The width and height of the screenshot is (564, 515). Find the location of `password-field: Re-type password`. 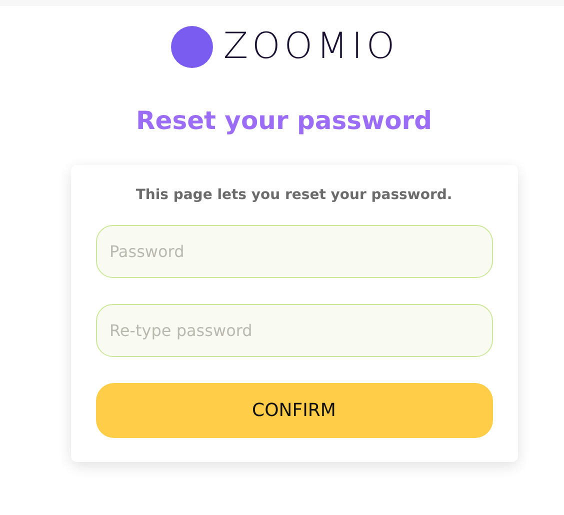

password-field: Re-type password is located at coordinates (294, 330).